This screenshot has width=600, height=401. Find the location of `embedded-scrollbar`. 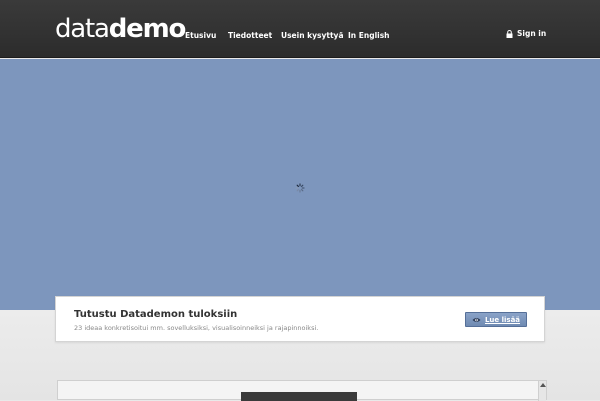

embedded-scrollbar is located at coordinates (542, 391).